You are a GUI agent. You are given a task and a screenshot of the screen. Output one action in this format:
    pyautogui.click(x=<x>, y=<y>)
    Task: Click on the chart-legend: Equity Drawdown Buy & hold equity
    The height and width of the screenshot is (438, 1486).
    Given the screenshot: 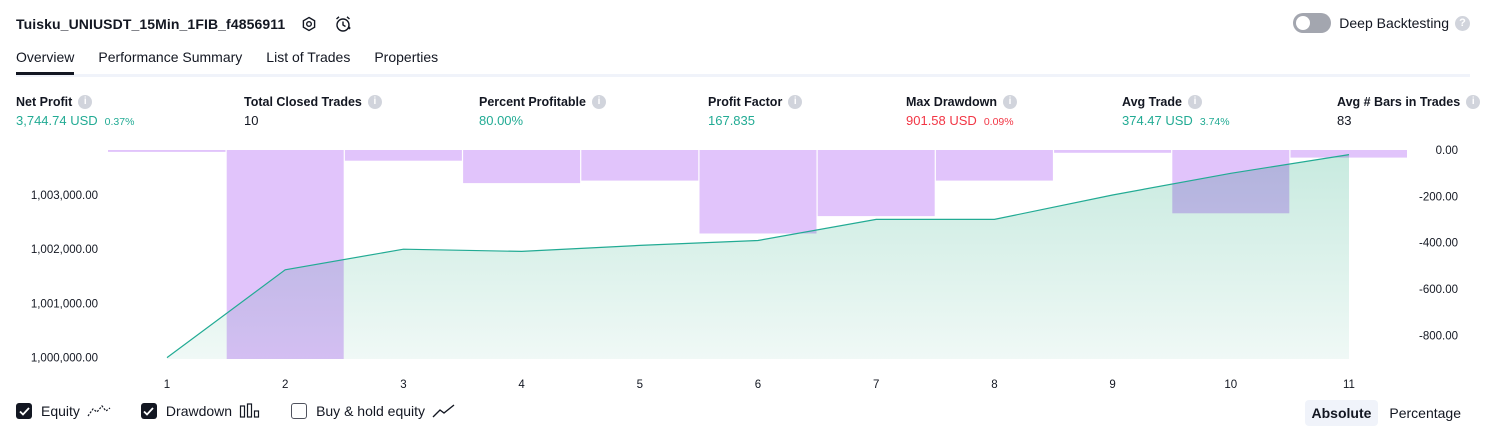 What is the action you would take?
    pyautogui.click(x=251, y=411)
    